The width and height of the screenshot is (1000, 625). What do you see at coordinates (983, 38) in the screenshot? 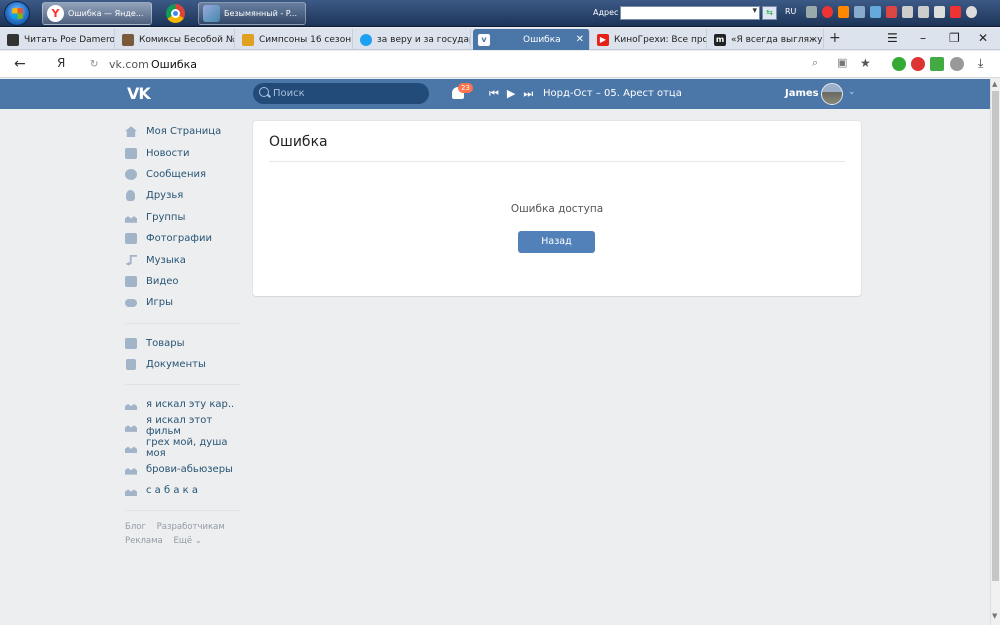
I see `close-window-icon: ✕` at bounding box center [983, 38].